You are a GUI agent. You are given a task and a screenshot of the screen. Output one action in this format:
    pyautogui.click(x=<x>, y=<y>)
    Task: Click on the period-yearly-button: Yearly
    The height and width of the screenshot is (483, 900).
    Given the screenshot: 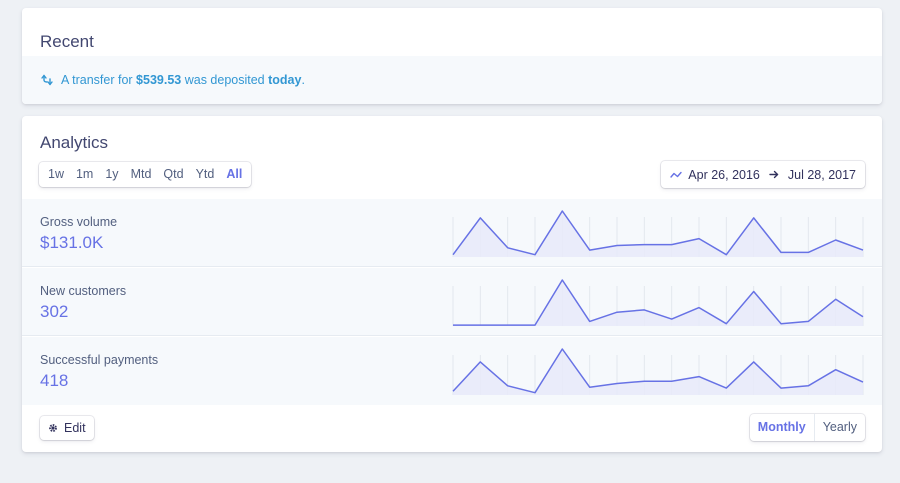 What is the action you would take?
    pyautogui.click(x=839, y=427)
    